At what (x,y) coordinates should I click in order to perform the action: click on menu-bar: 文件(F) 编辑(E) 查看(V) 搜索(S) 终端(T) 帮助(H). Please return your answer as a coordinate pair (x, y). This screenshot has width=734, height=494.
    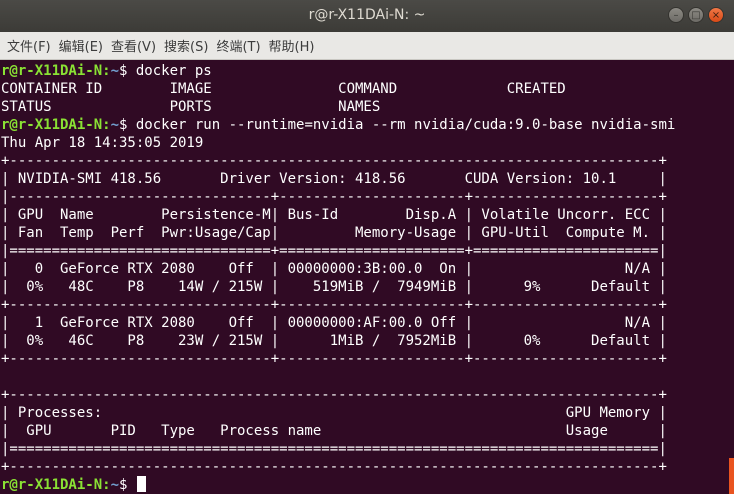
    Looking at the image, I should click on (367, 46).